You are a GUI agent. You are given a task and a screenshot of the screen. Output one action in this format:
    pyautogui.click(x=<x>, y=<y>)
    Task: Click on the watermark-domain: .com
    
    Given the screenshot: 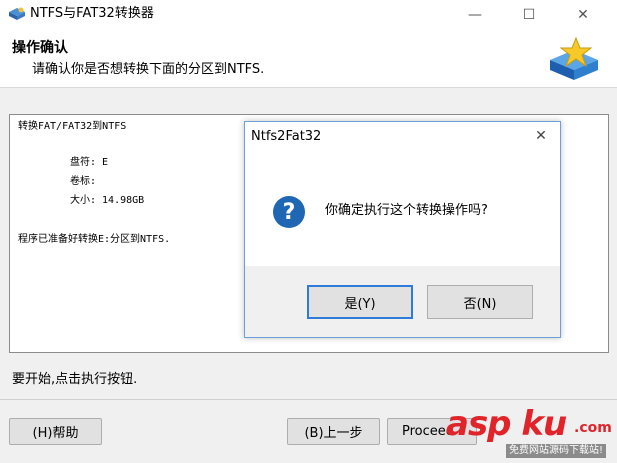 What is the action you would take?
    pyautogui.click(x=593, y=428)
    